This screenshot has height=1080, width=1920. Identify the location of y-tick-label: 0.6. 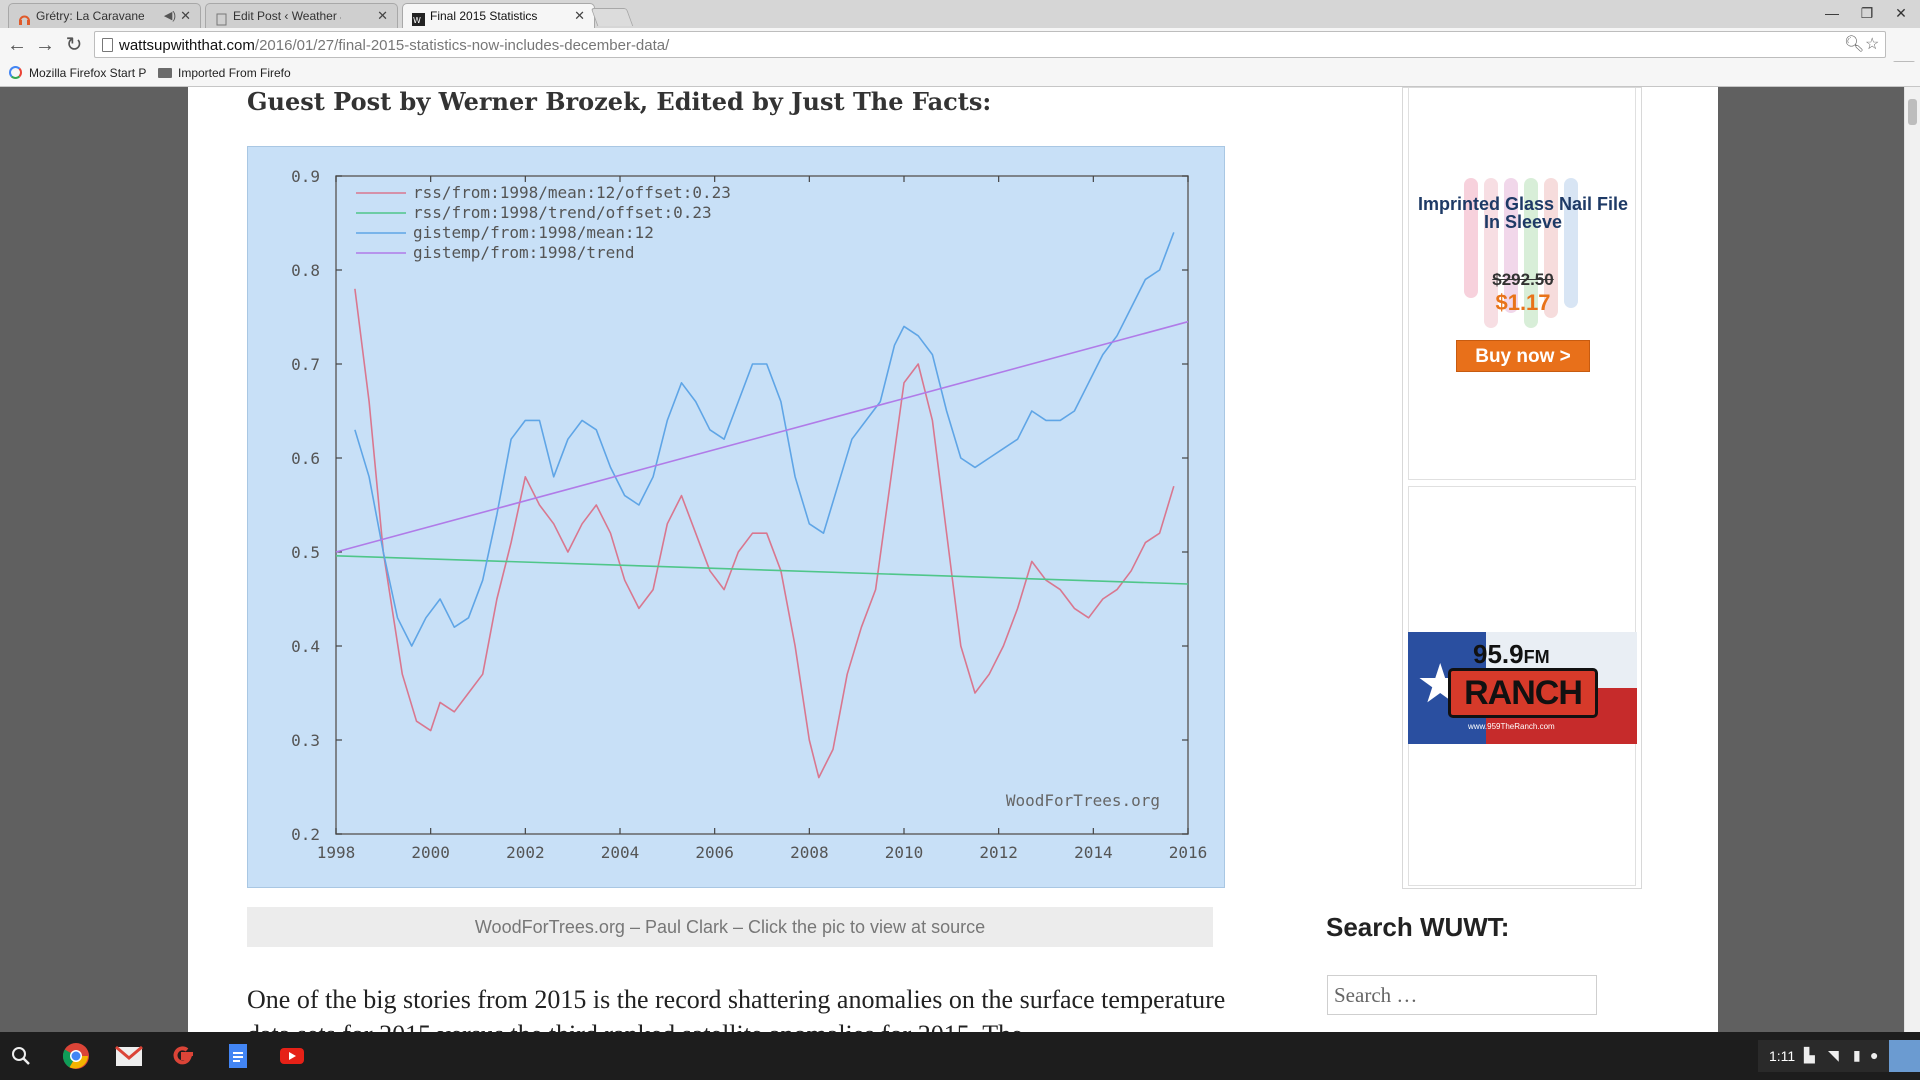
(305, 458).